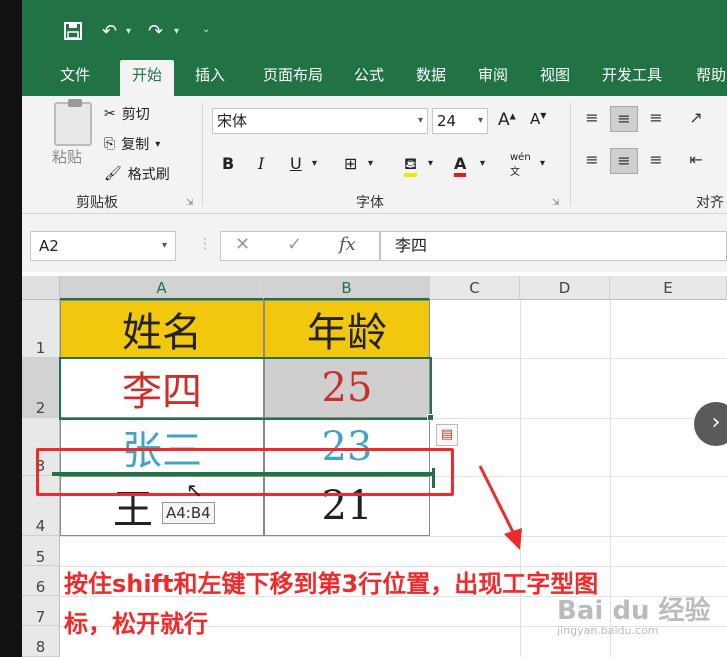 The height and width of the screenshot is (657, 727). What do you see at coordinates (113, 174) in the screenshot?
I see `paintbrush-icon: 🖌` at bounding box center [113, 174].